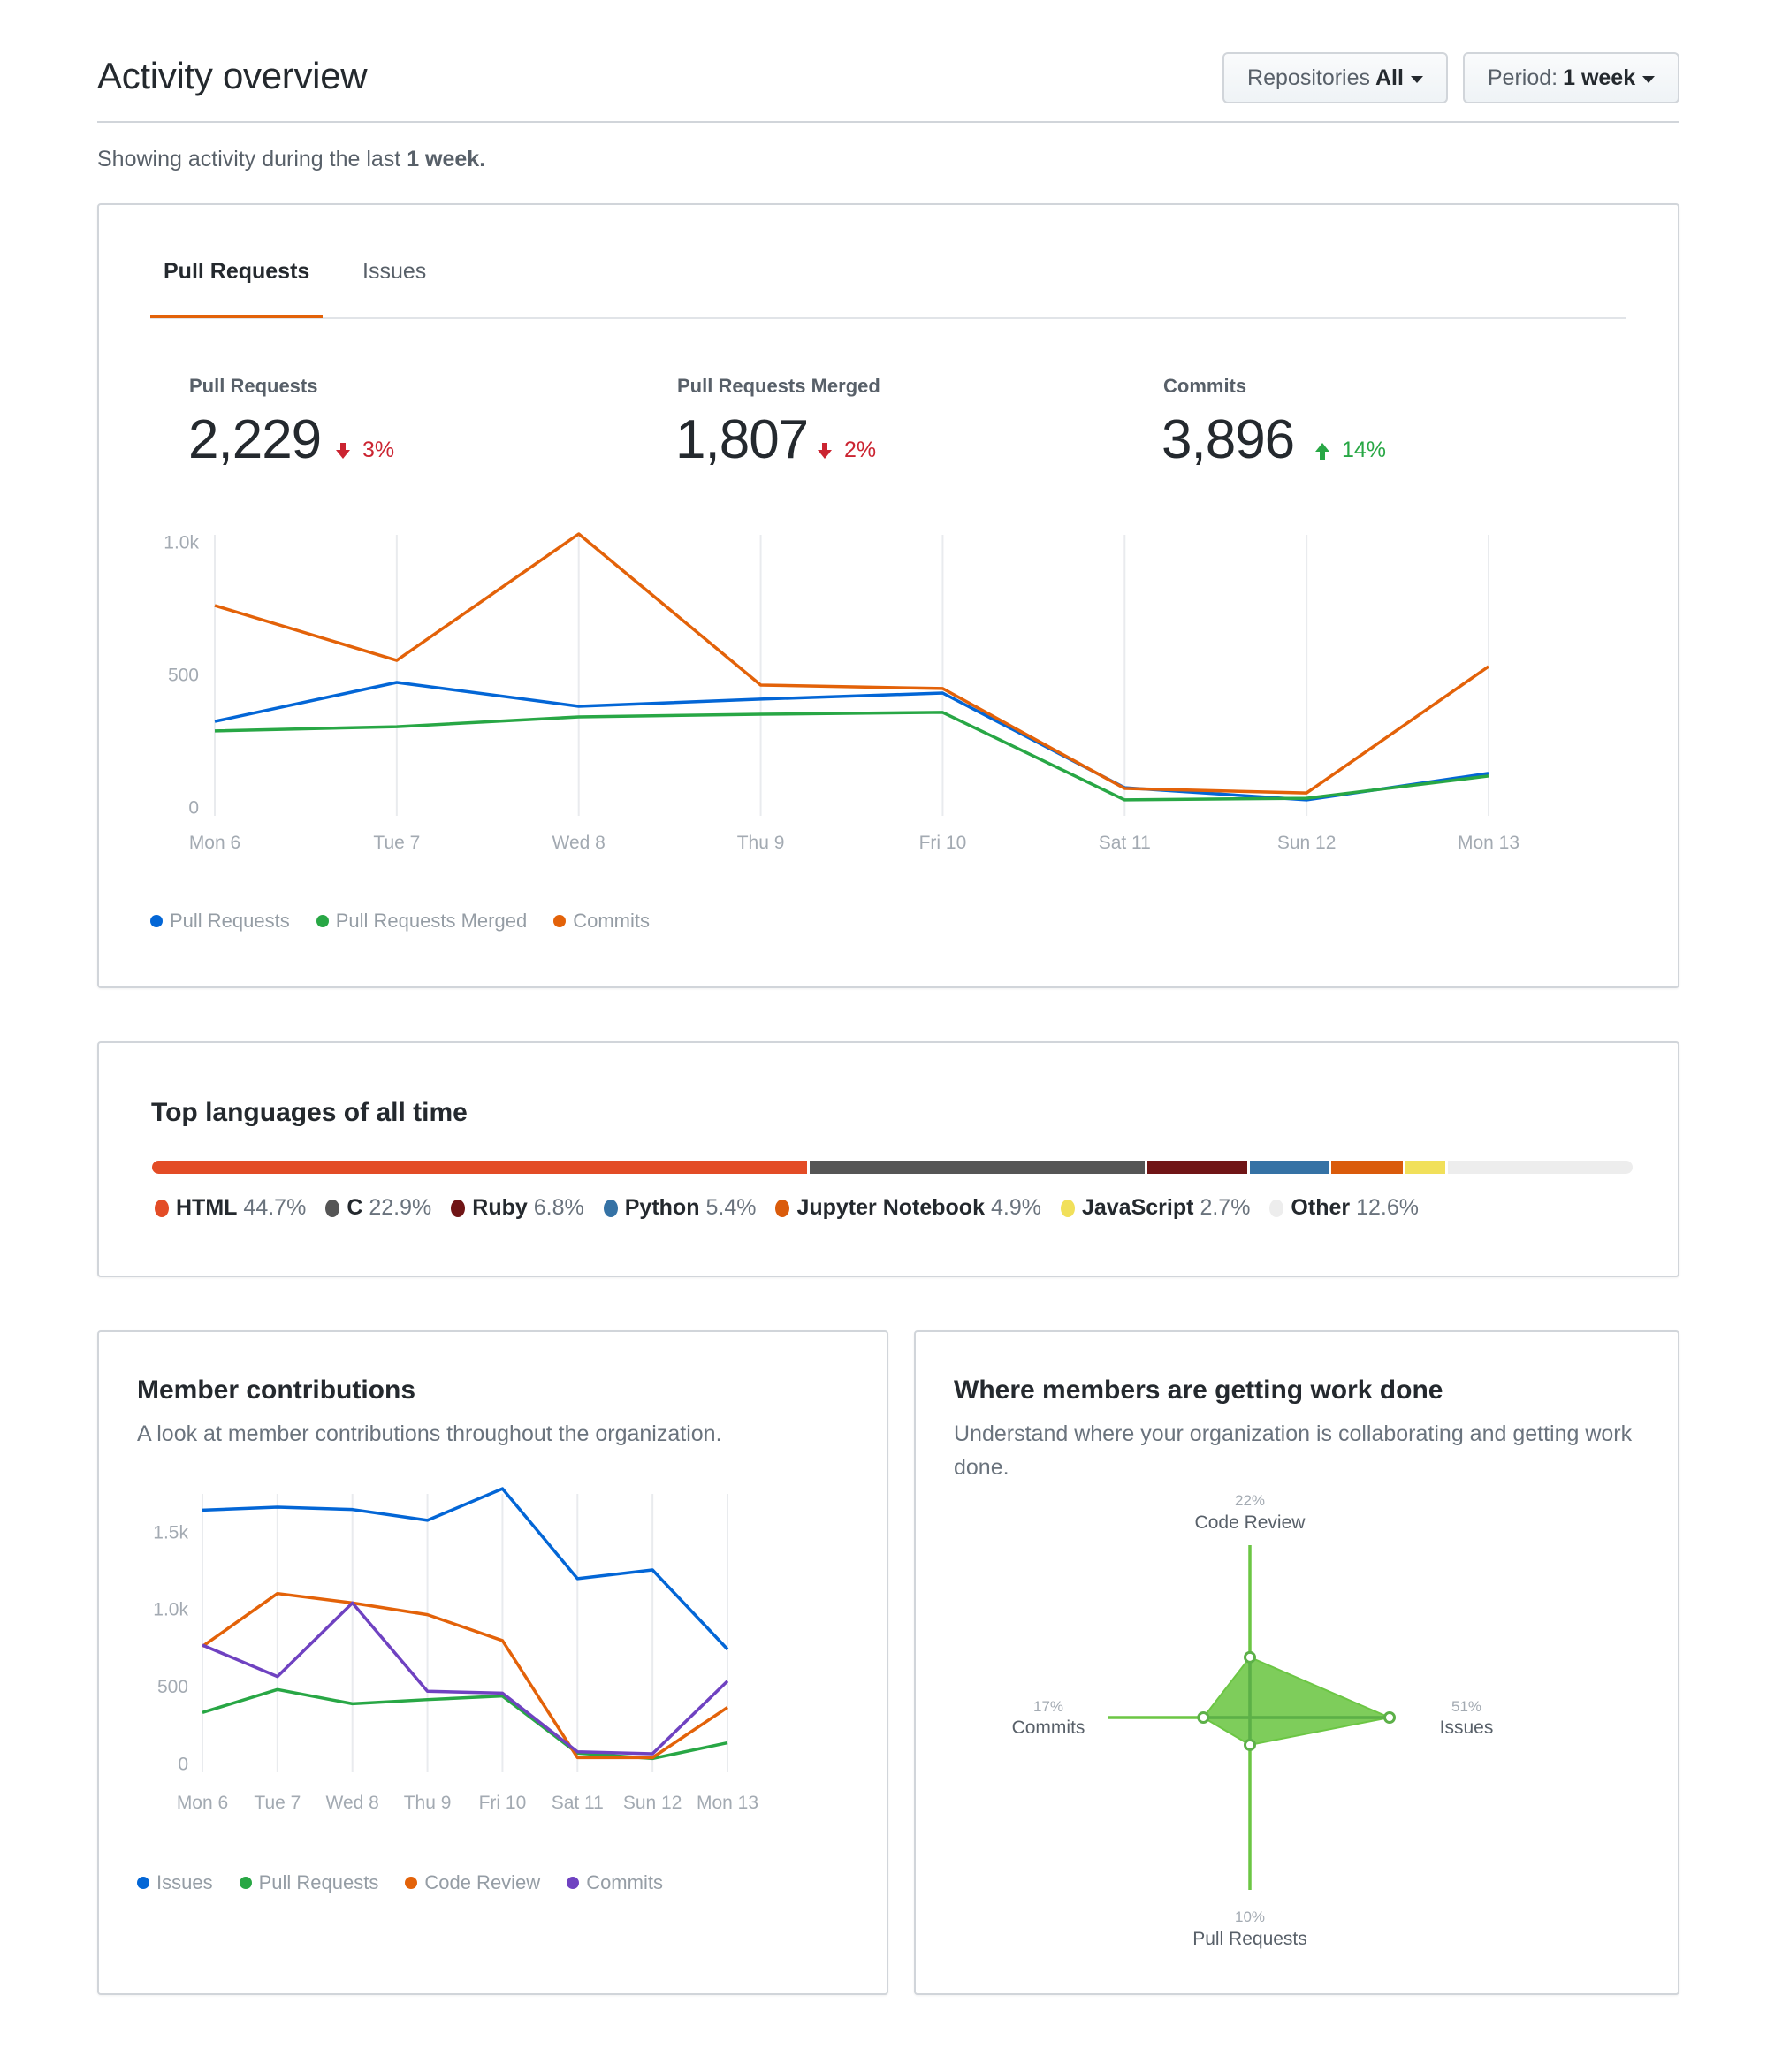 The width and height of the screenshot is (1767, 2072). I want to click on y-tick-label: 0, so click(183, 1764).